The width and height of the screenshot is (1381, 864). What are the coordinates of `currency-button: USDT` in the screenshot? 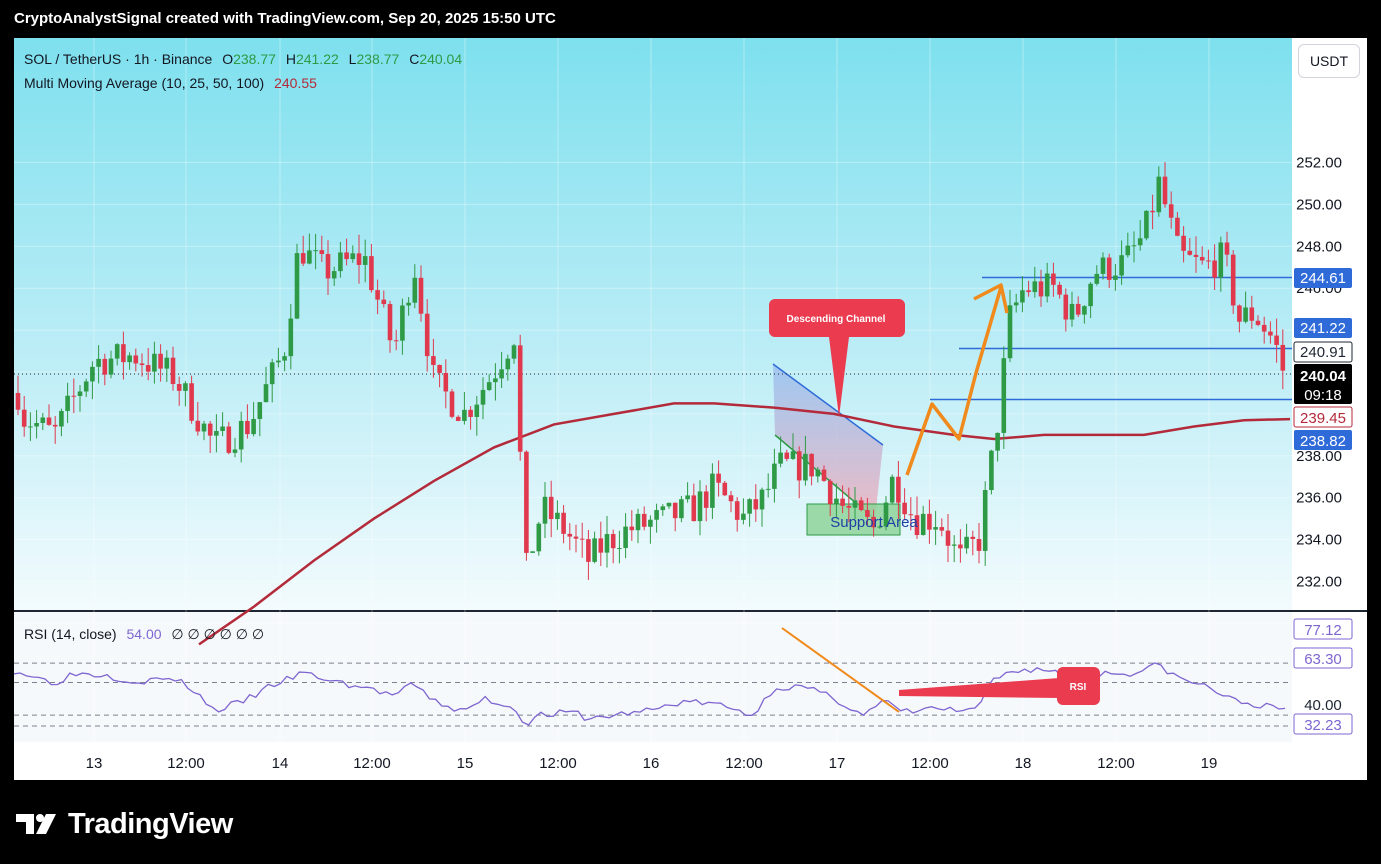 It's located at (1329, 61).